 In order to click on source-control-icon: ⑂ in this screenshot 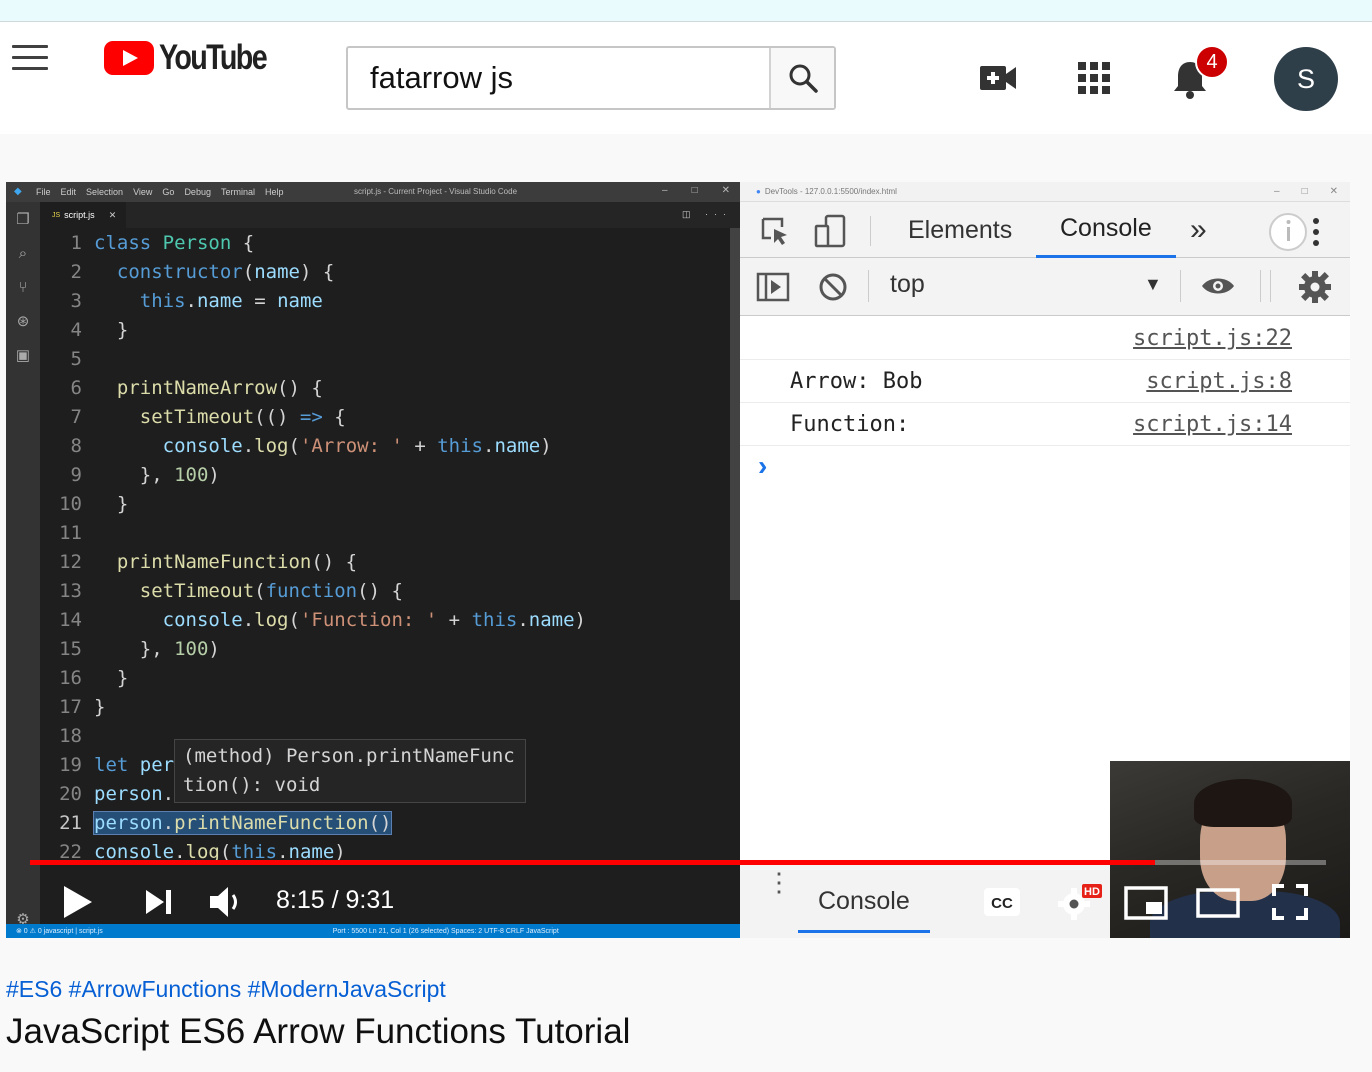, I will do `click(23, 287)`.